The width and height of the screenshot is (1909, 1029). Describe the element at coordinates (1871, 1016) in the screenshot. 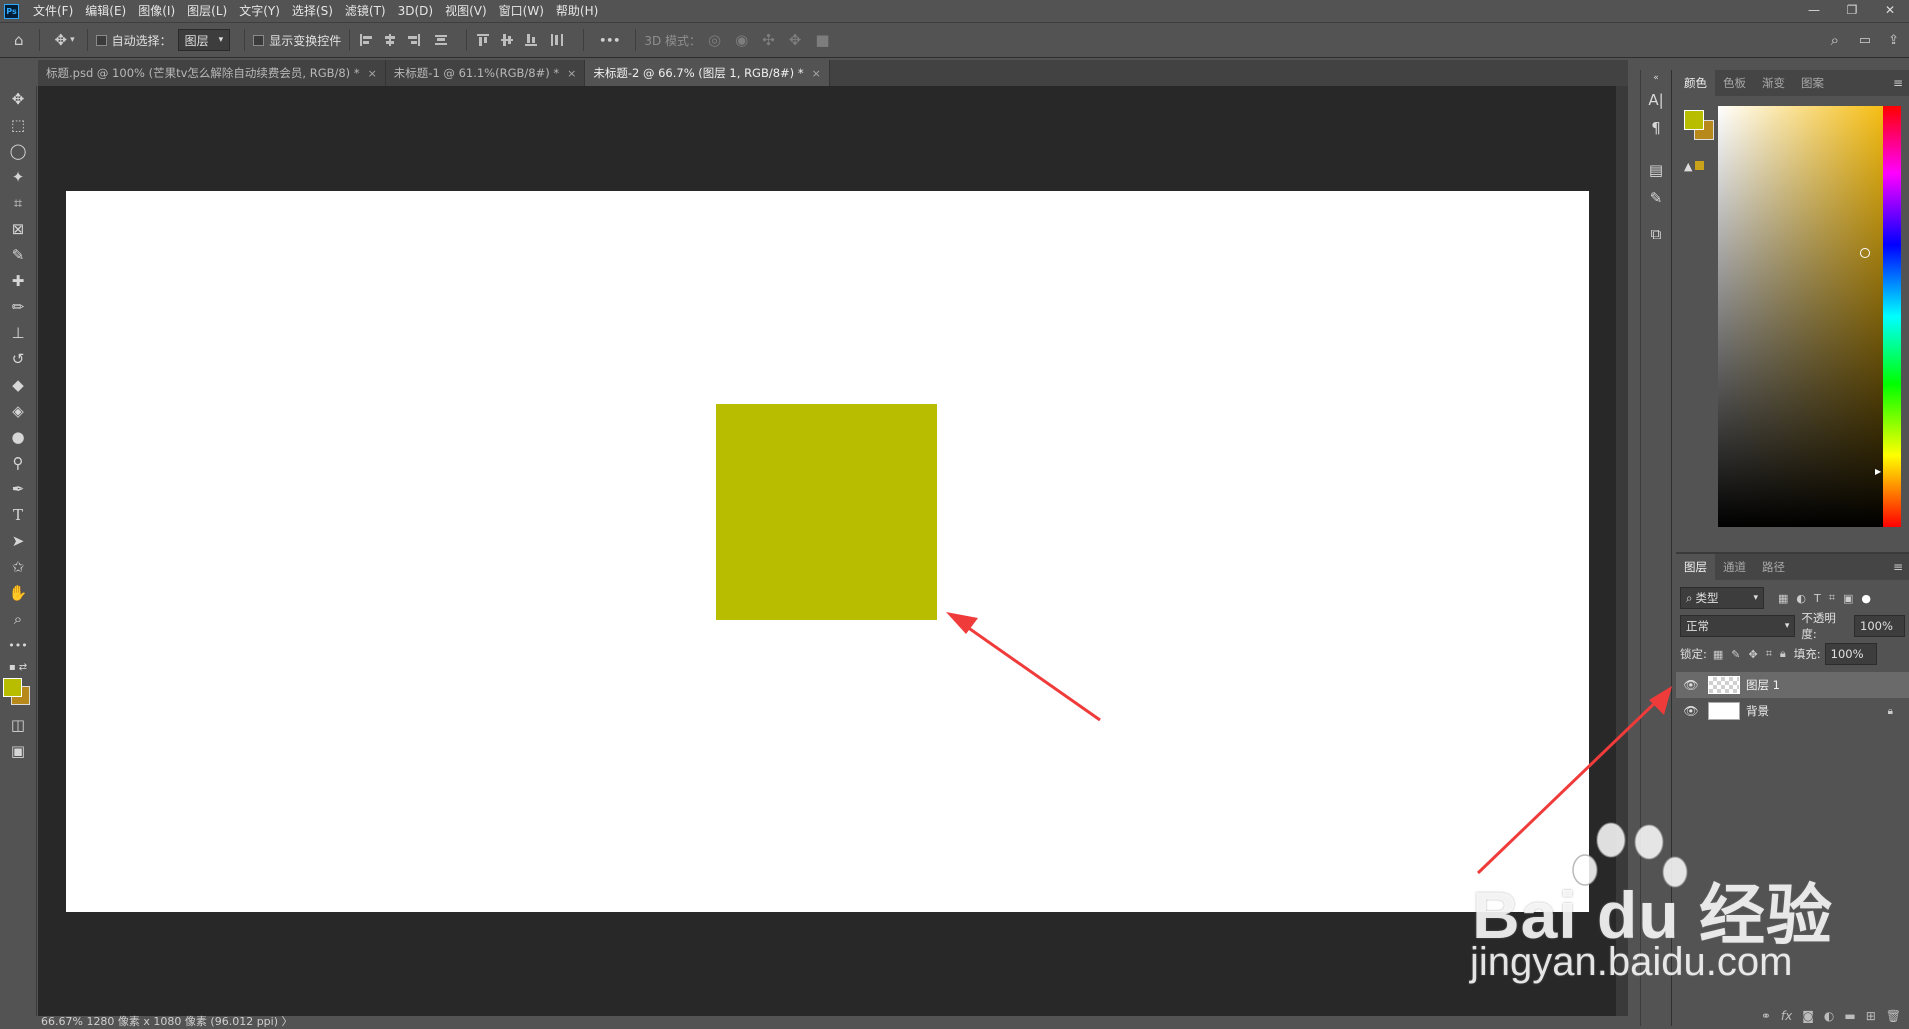

I see `new-layer-icon: ⊞` at that location.